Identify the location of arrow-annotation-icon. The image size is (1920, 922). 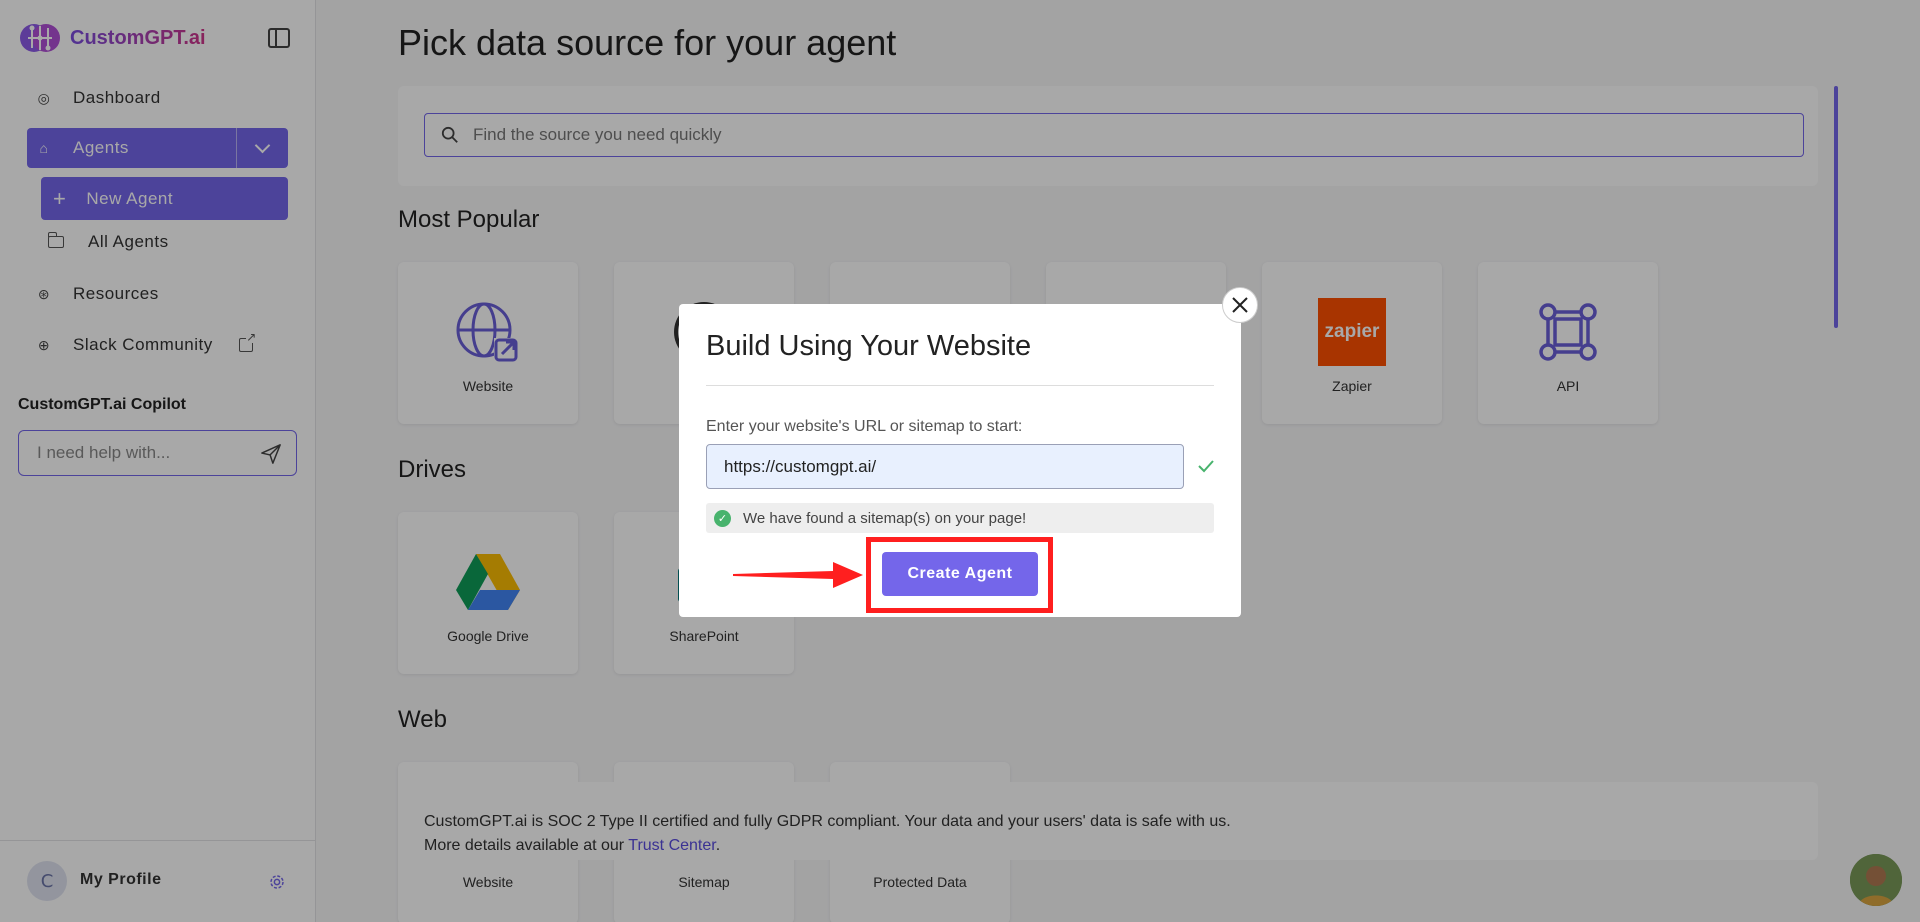
(798, 575).